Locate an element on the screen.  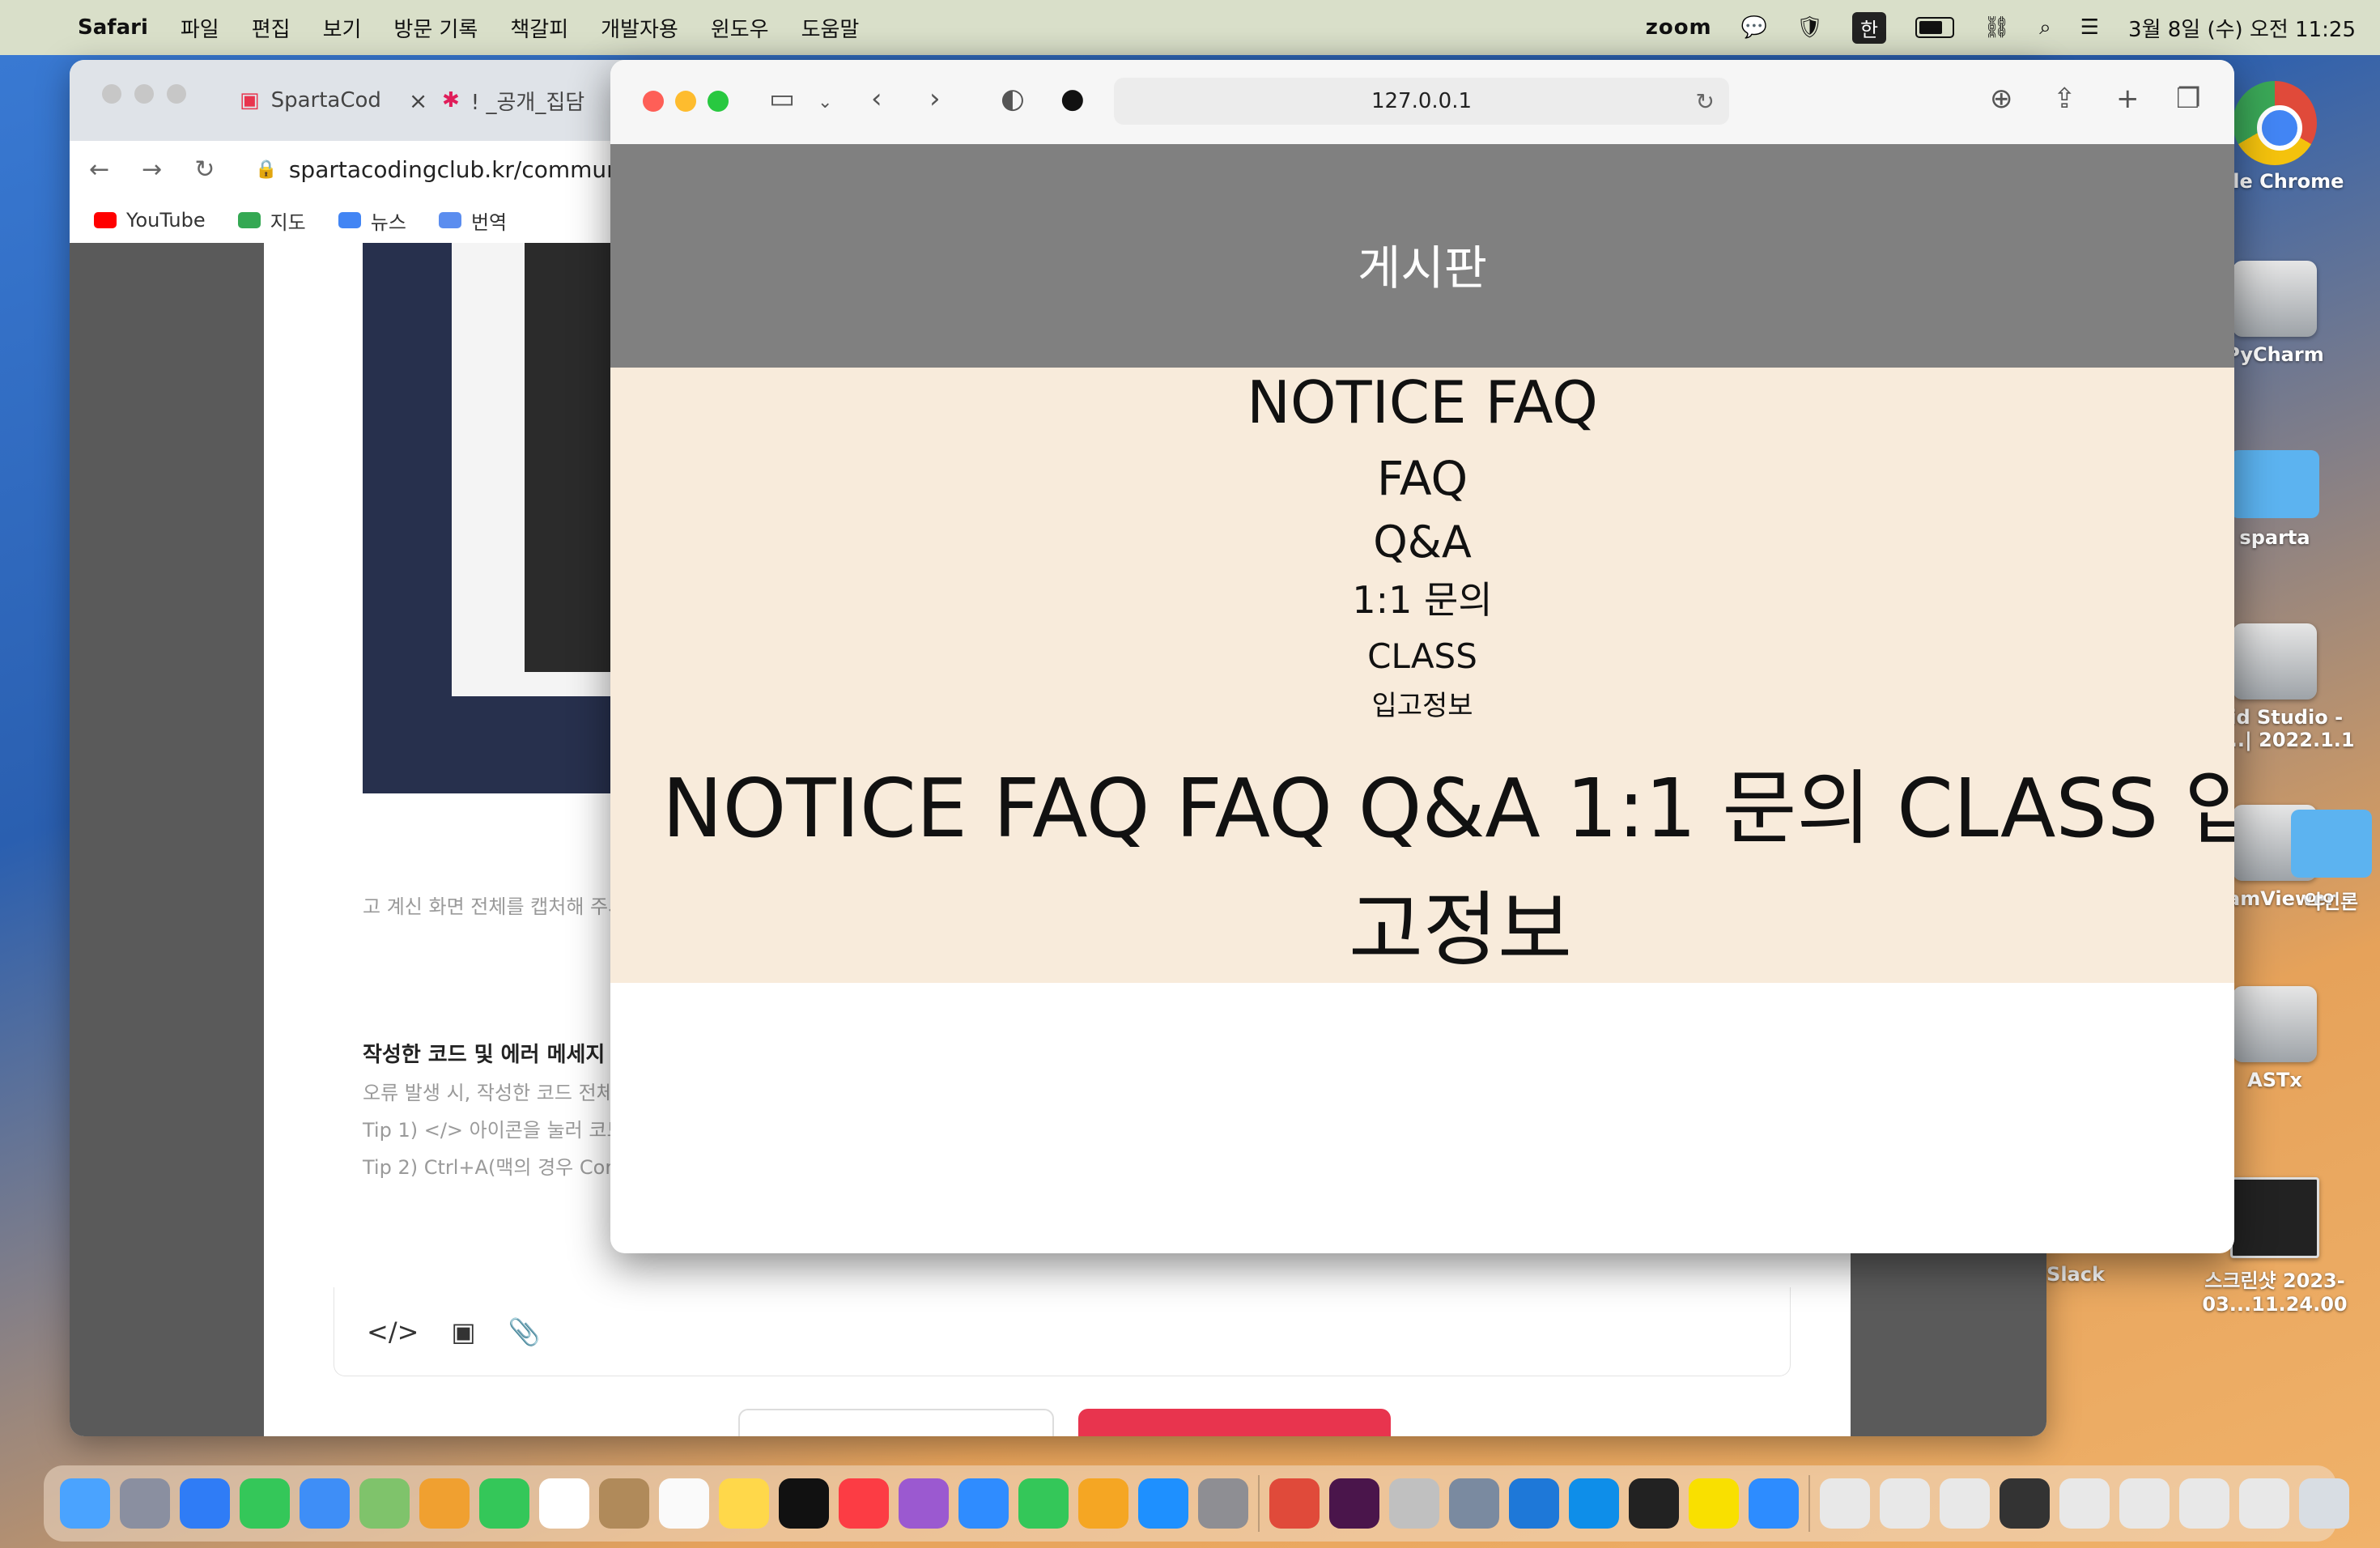
menu-notice-faq: NOTICE FAQ is located at coordinates (1422, 403).